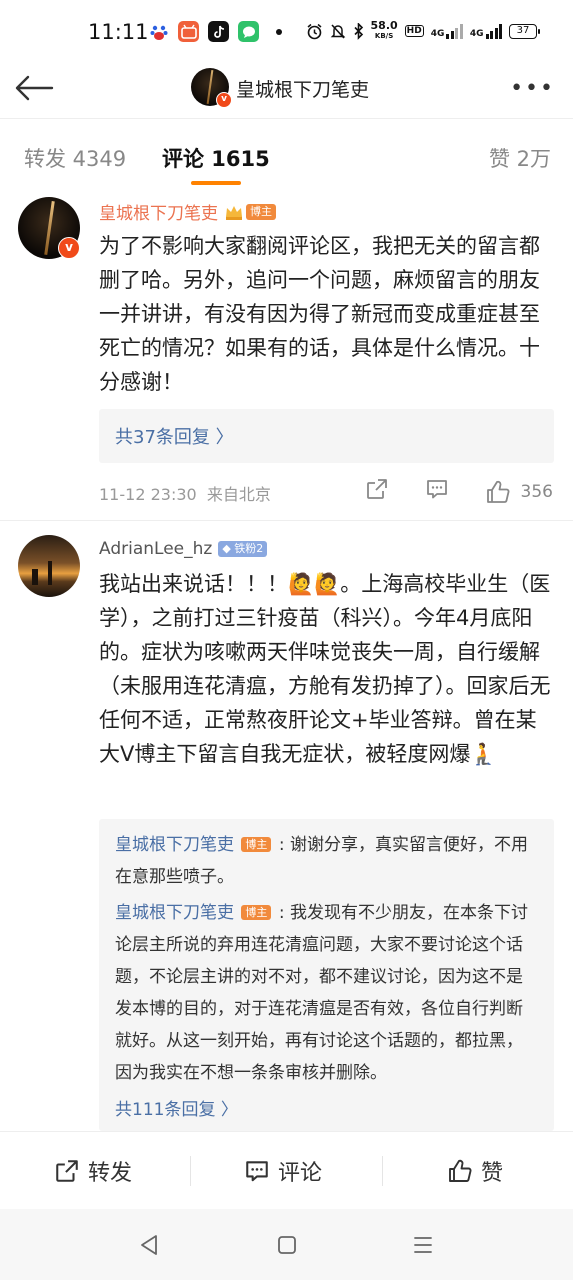 The image size is (573, 1280). I want to click on more-options-button: •••, so click(532, 88).